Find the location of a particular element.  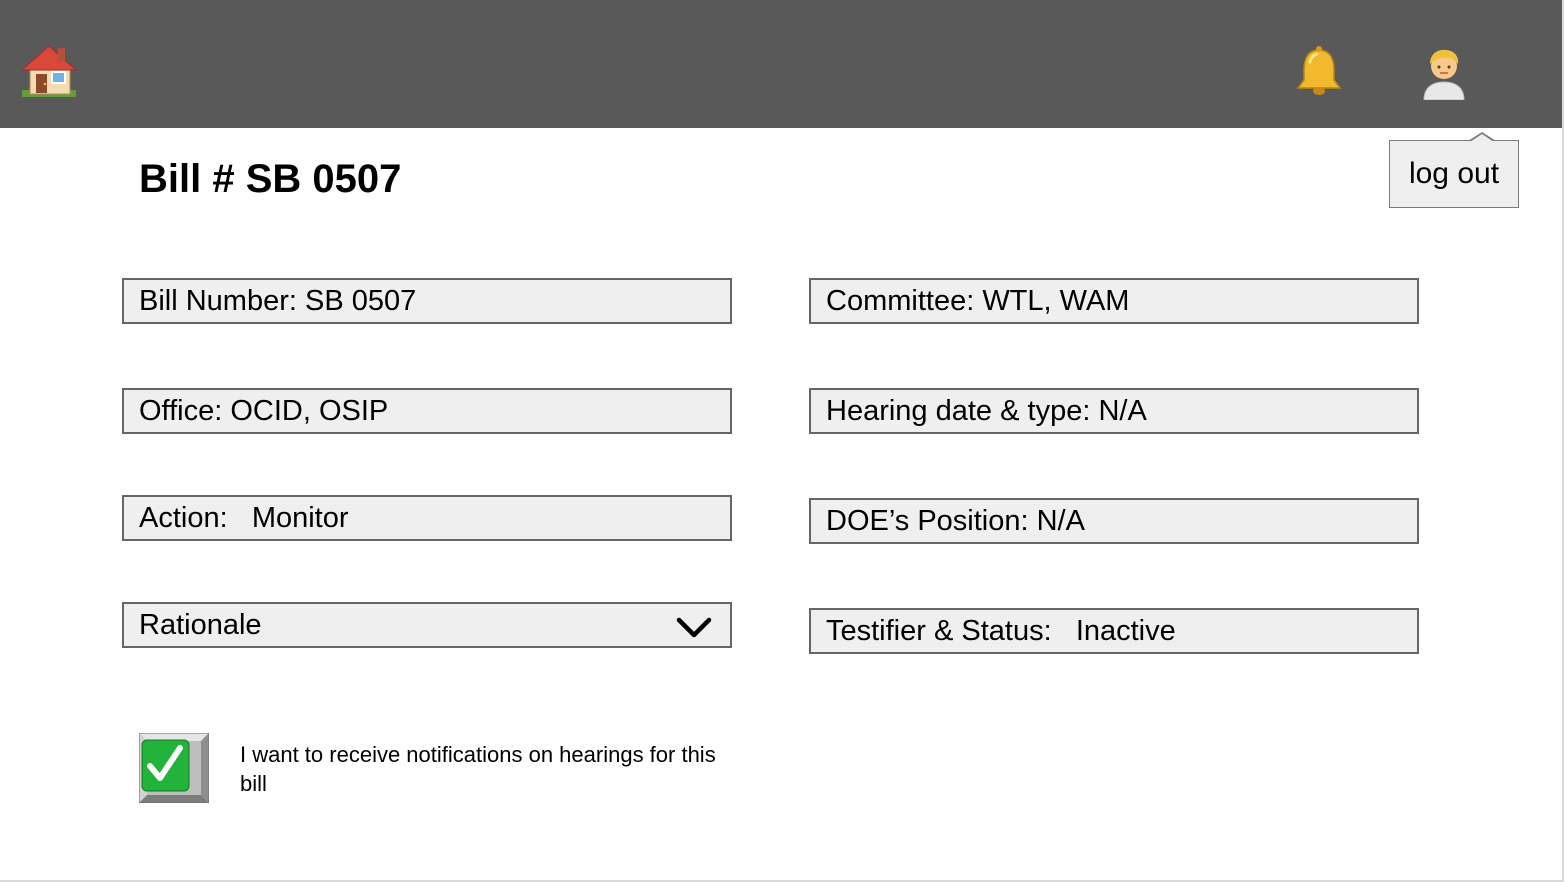

home-icon is located at coordinates (49, 71).